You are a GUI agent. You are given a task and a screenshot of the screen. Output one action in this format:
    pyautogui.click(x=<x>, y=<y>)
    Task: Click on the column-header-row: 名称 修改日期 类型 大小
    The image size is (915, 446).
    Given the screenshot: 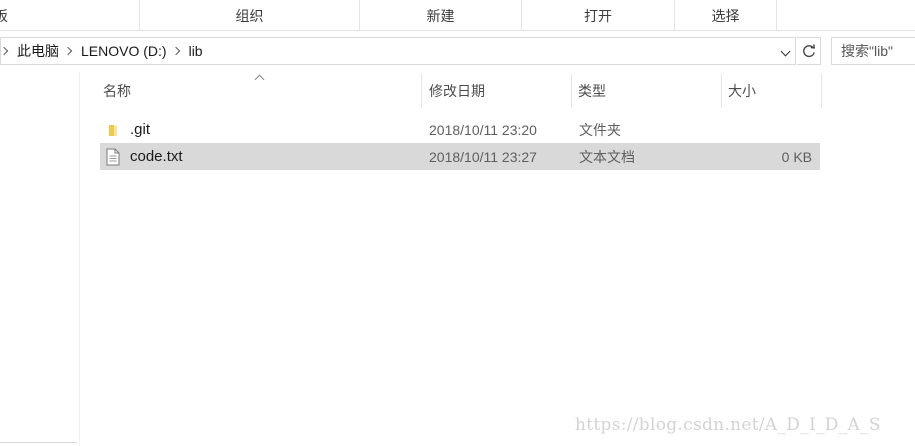 What is the action you would take?
    pyautogui.click(x=497, y=91)
    